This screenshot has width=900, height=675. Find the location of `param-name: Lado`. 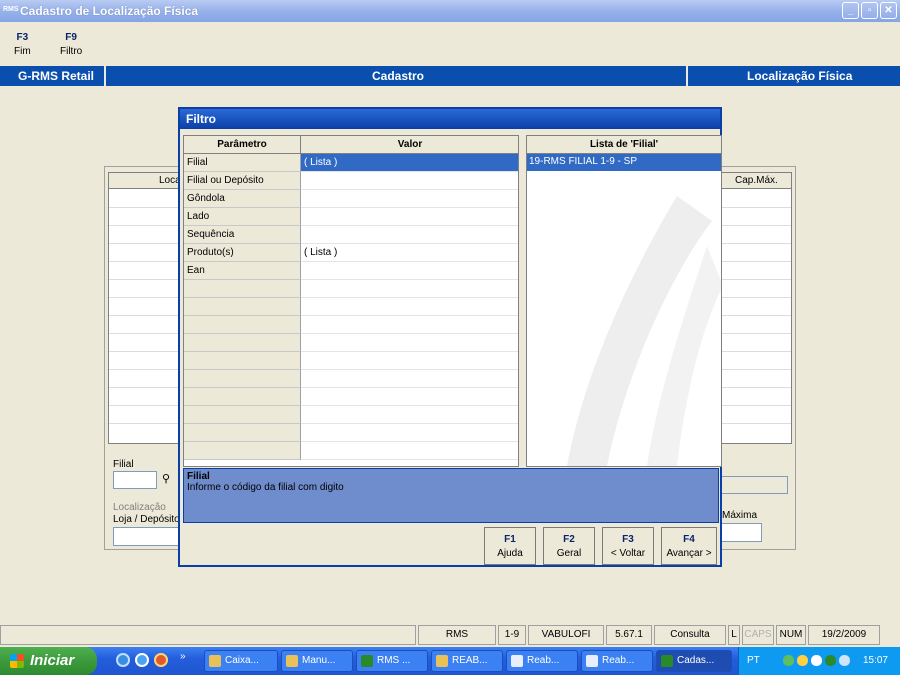

param-name: Lado is located at coordinates (242, 217).